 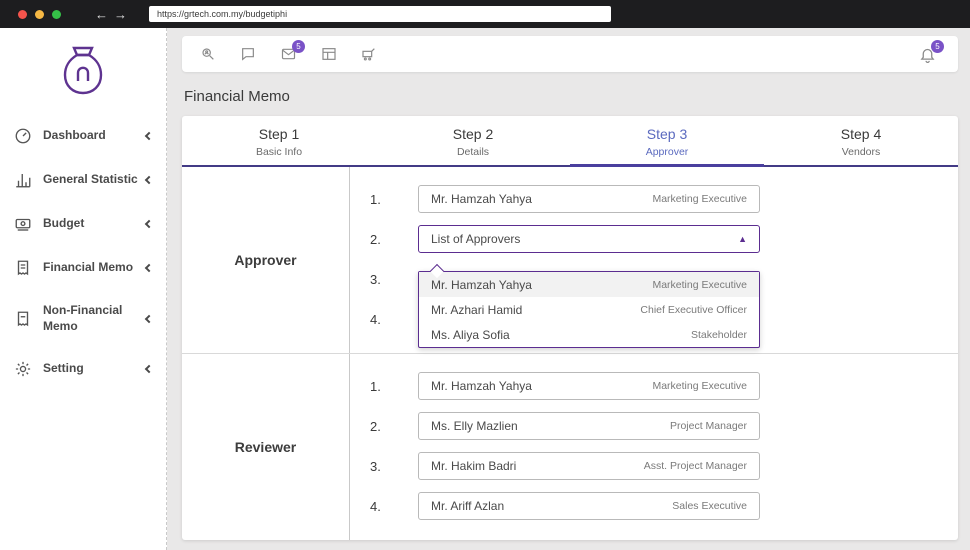 I want to click on step-4-vendors: Step 4 Vendors, so click(x=861, y=141).